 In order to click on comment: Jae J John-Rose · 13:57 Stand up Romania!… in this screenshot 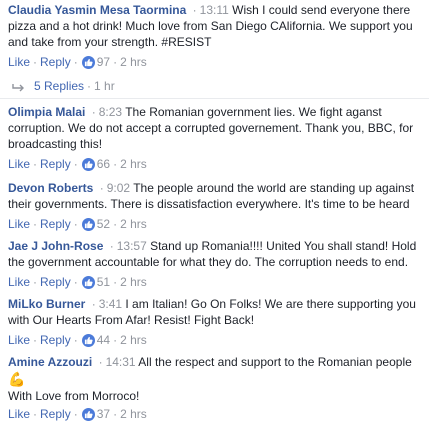, I will do `click(215, 264)`.